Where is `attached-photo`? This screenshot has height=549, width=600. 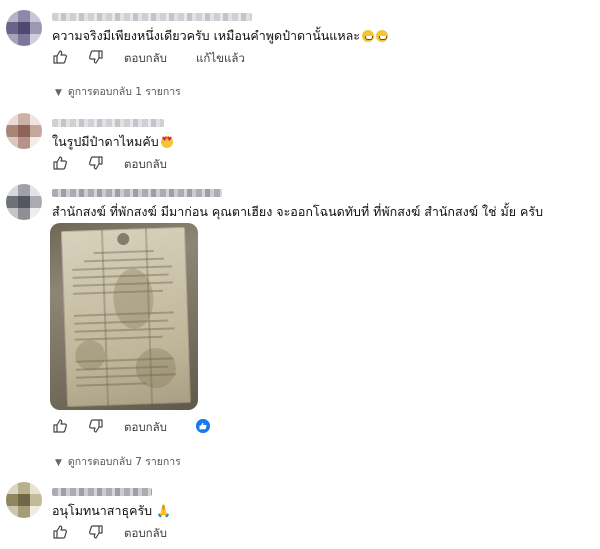
attached-photo is located at coordinates (124, 316).